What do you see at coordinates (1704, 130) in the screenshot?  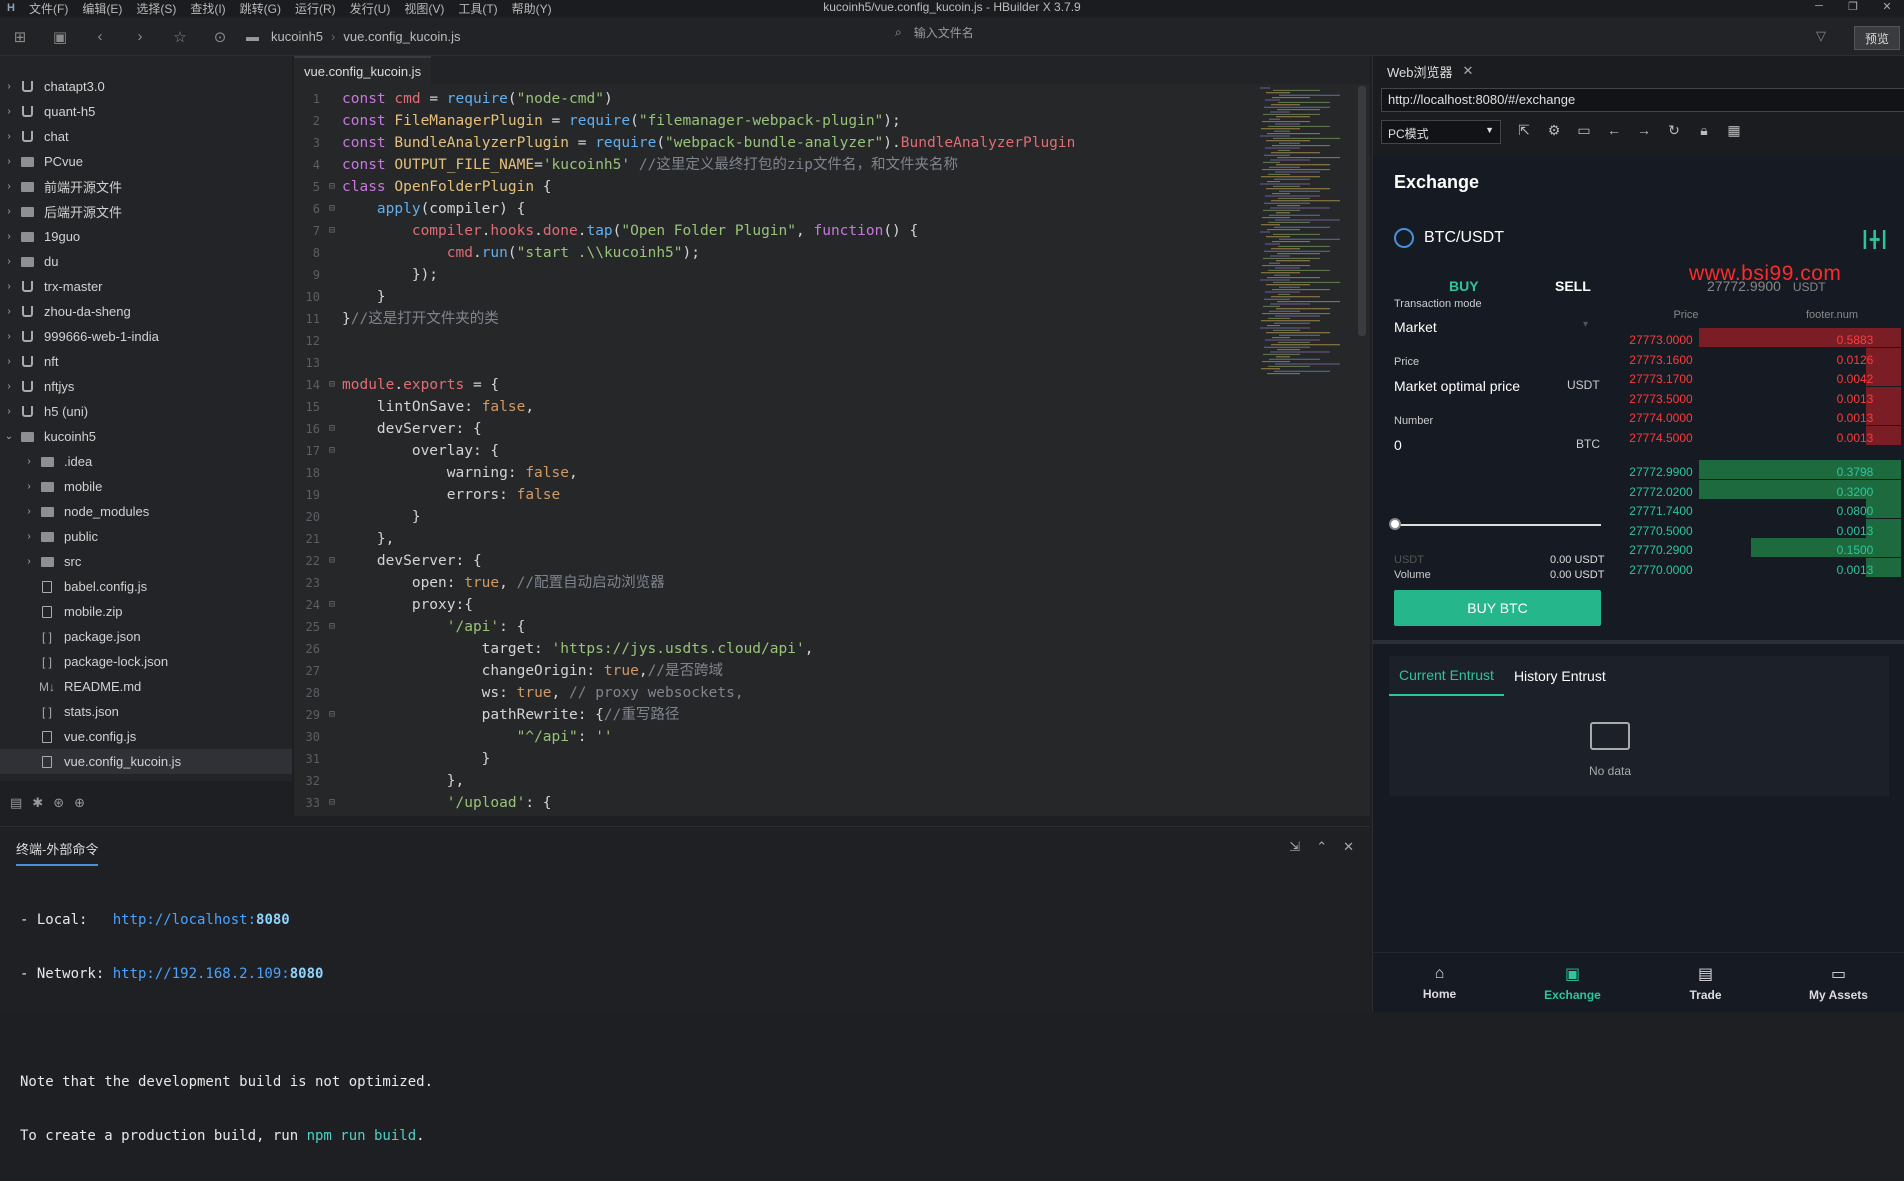 I see `lock-icon: 🔒︎` at bounding box center [1704, 130].